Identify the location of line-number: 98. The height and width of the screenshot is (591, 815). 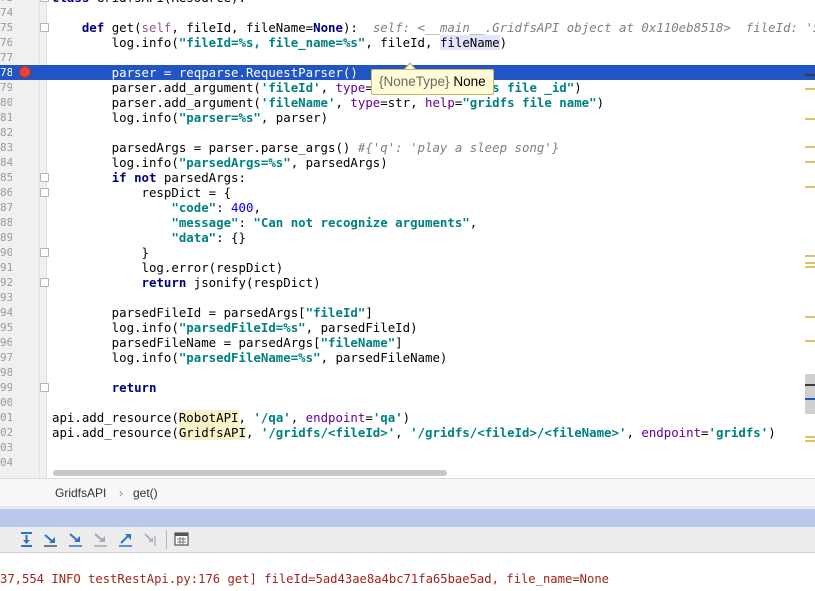
(6, 372).